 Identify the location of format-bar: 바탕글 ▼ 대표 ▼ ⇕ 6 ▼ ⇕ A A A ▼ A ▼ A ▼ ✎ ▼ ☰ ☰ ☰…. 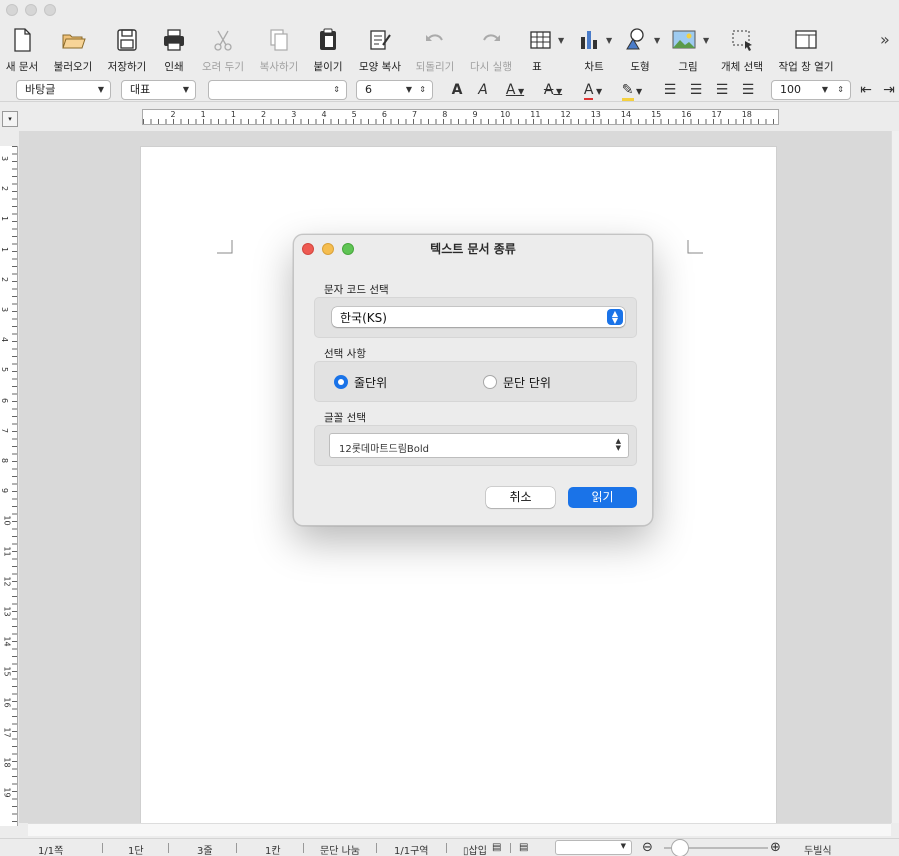
(449, 90).